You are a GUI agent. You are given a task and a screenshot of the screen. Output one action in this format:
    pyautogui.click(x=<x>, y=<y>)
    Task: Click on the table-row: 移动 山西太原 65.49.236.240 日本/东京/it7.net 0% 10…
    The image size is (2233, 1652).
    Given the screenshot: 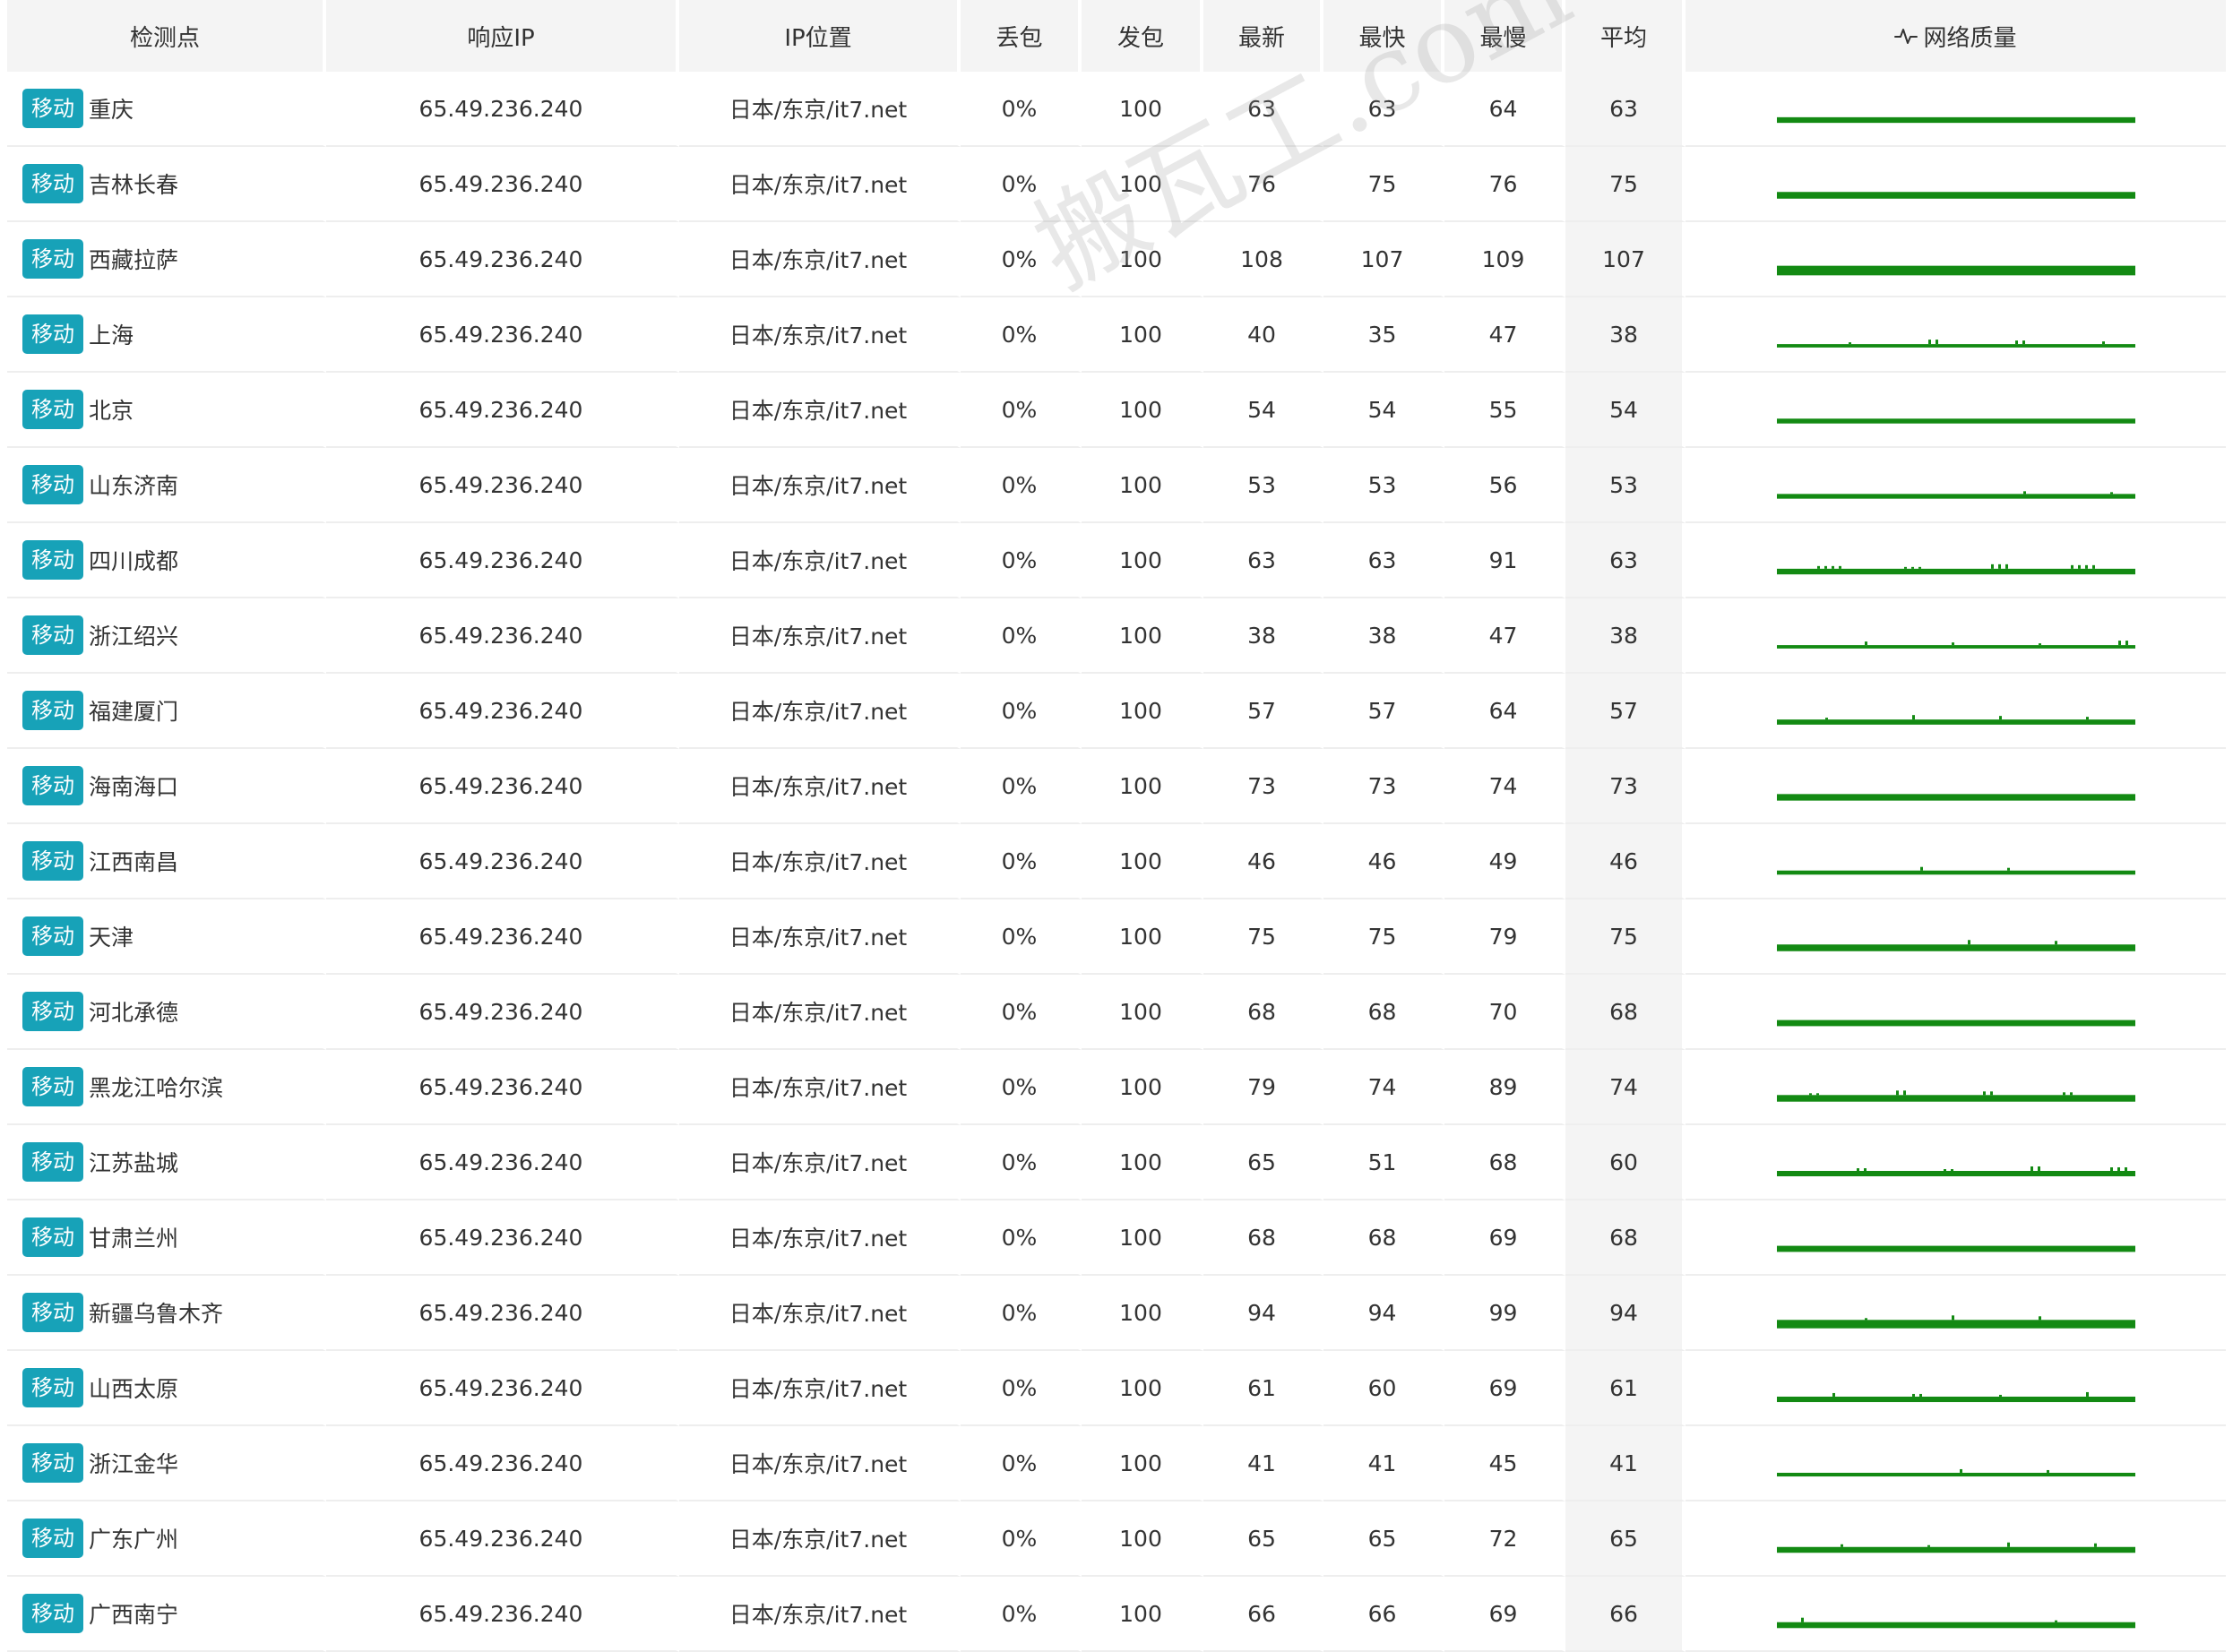 What is the action you would take?
    pyautogui.click(x=1116, y=1388)
    